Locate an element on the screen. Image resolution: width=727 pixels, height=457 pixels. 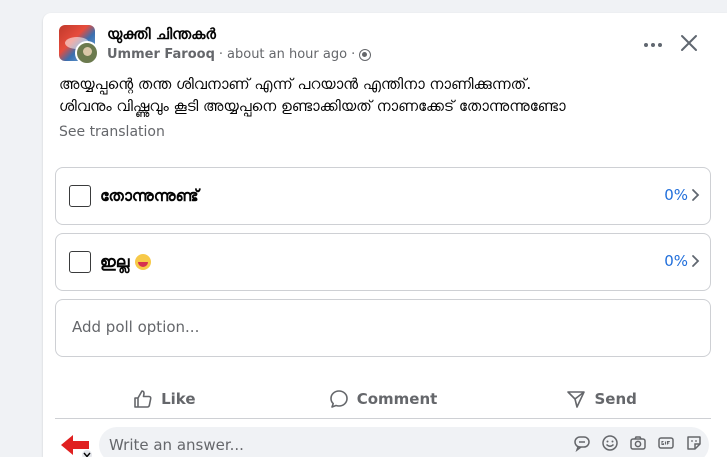
close-icon is located at coordinates (689, 43).